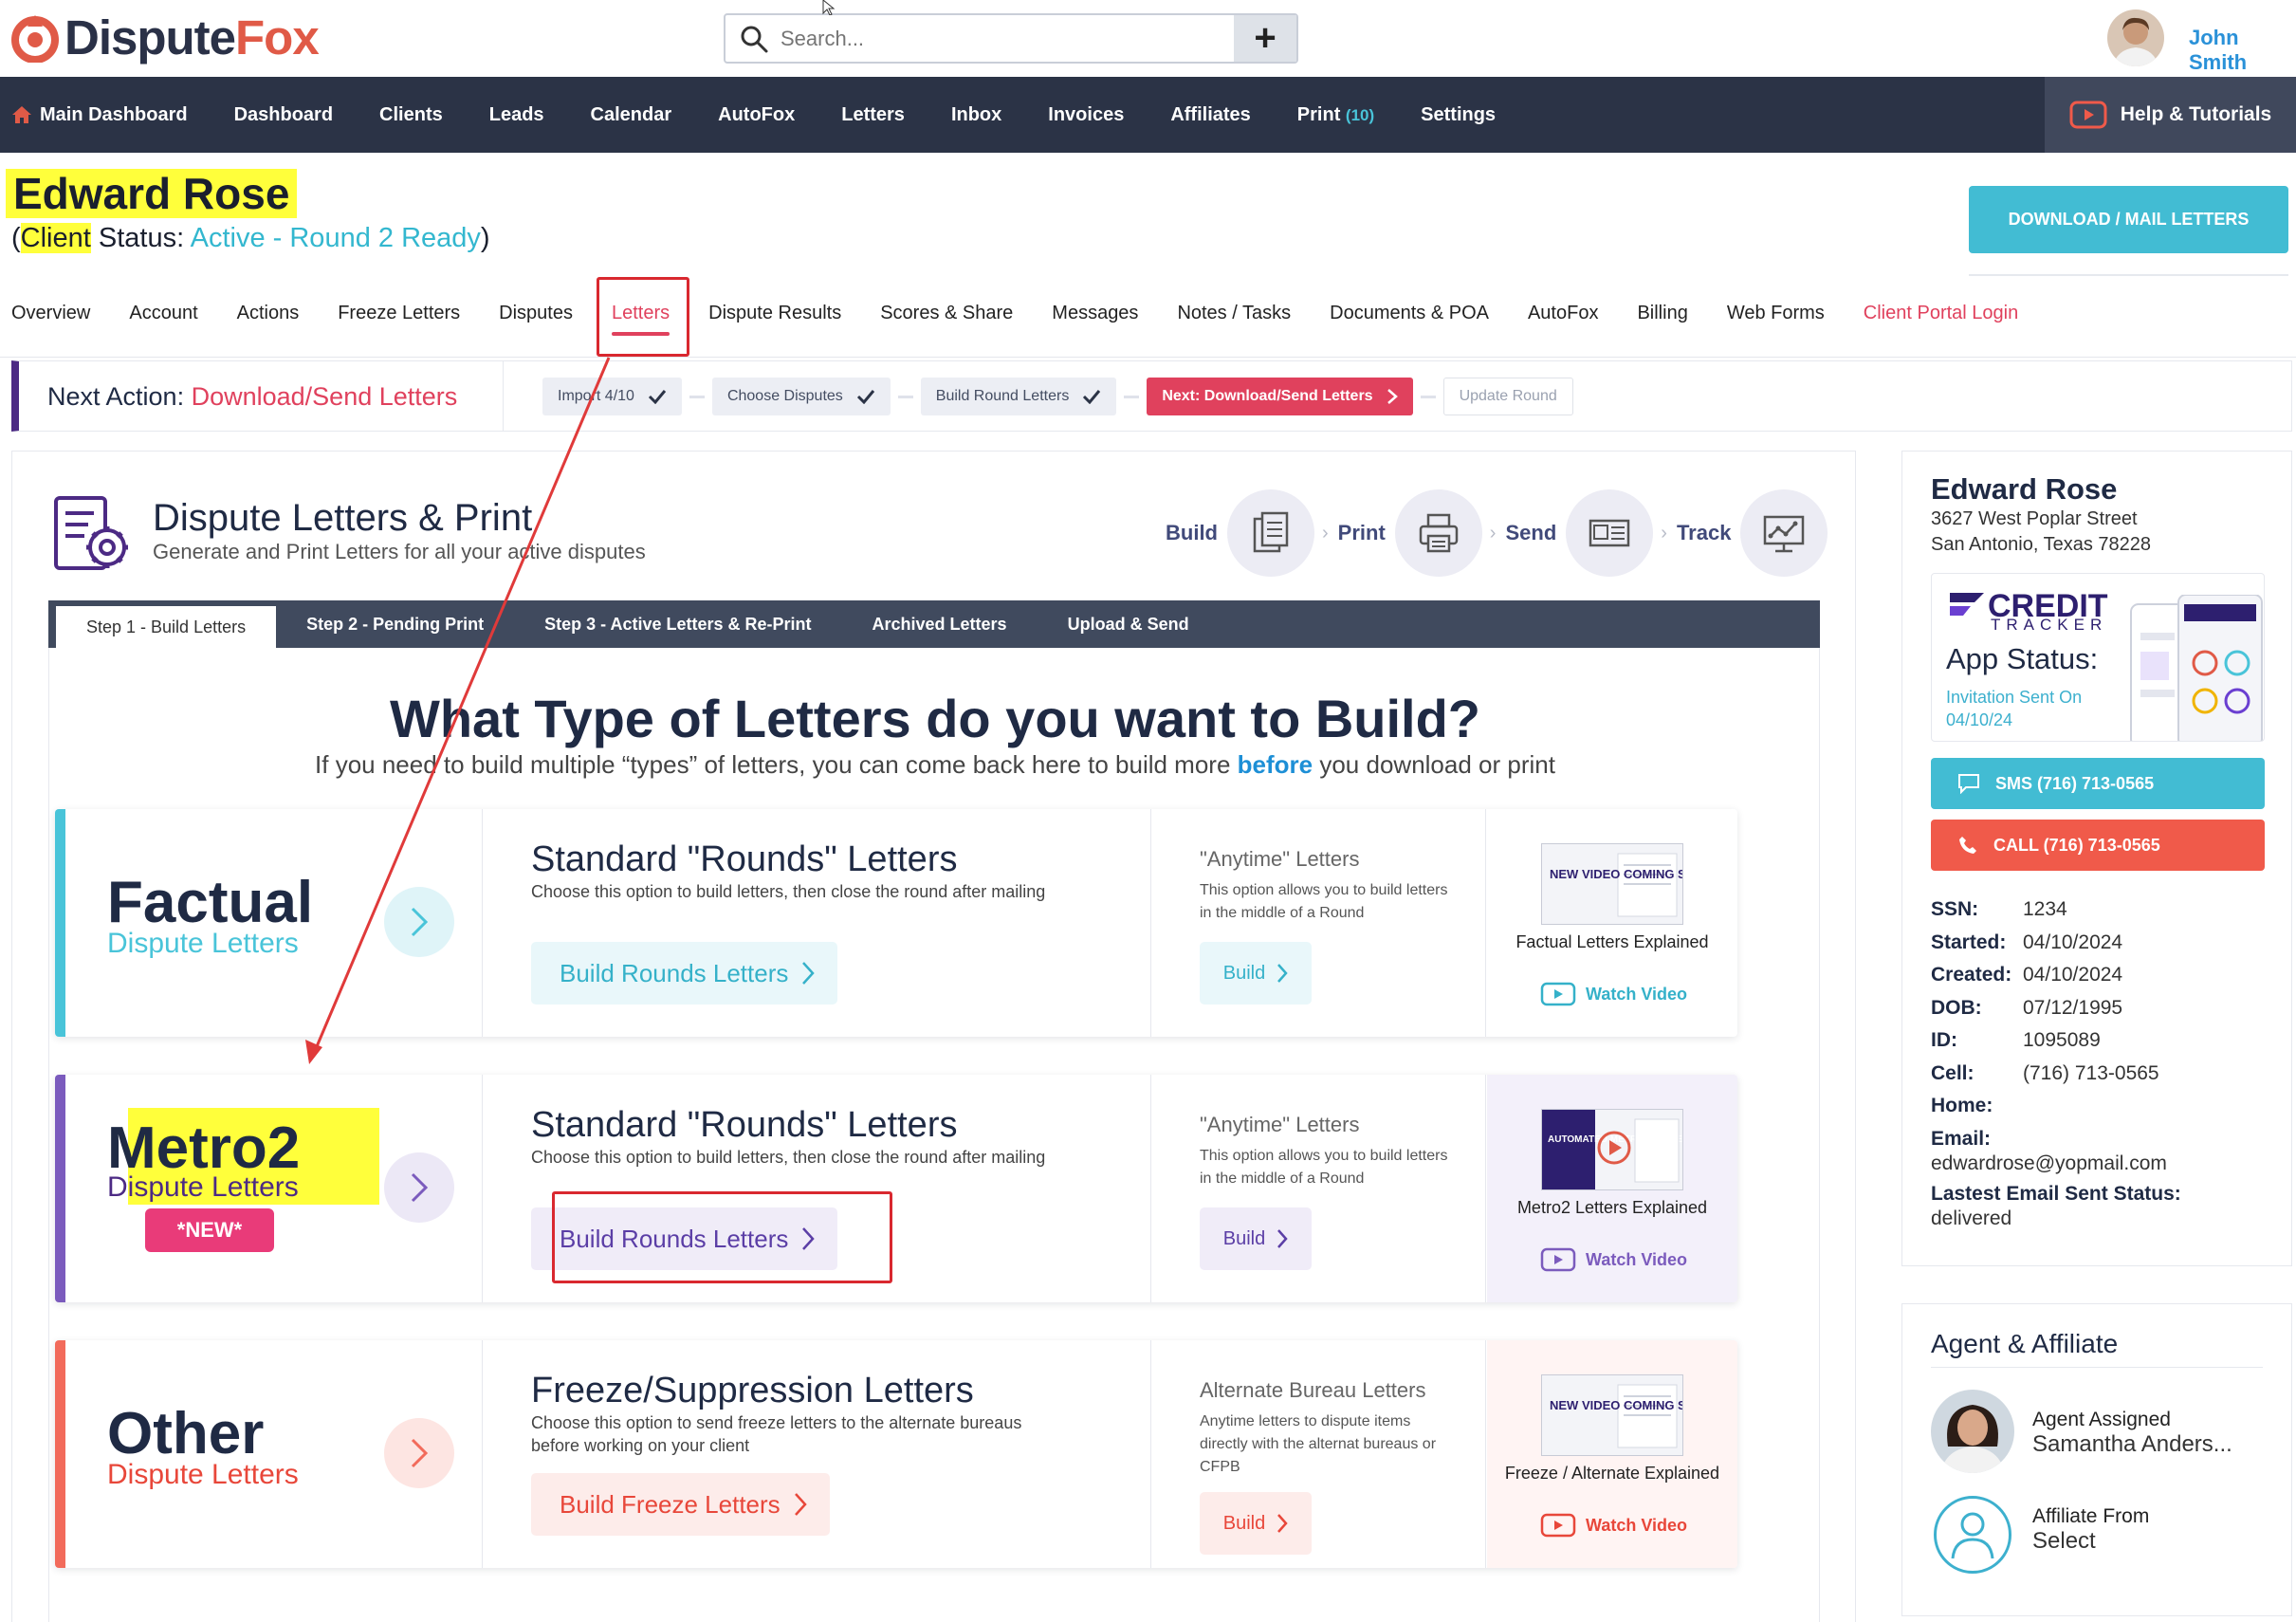  I want to click on user-name: John Smith, so click(2242, 51).